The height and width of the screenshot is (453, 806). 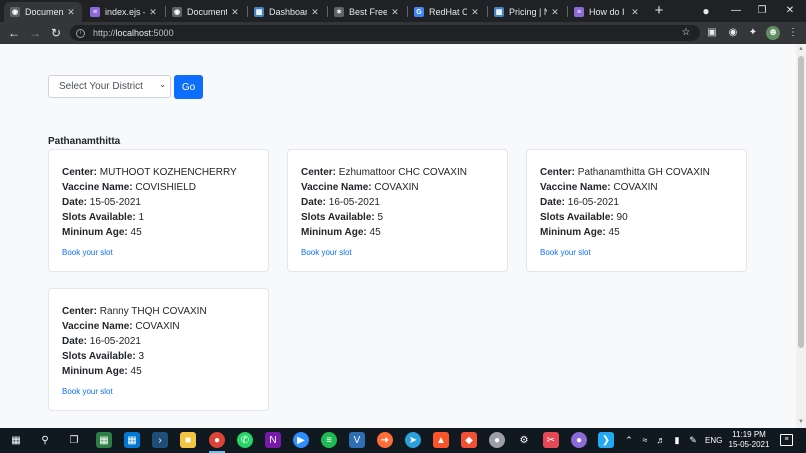 What do you see at coordinates (132, 440) in the screenshot?
I see `store-icon: ▦` at bounding box center [132, 440].